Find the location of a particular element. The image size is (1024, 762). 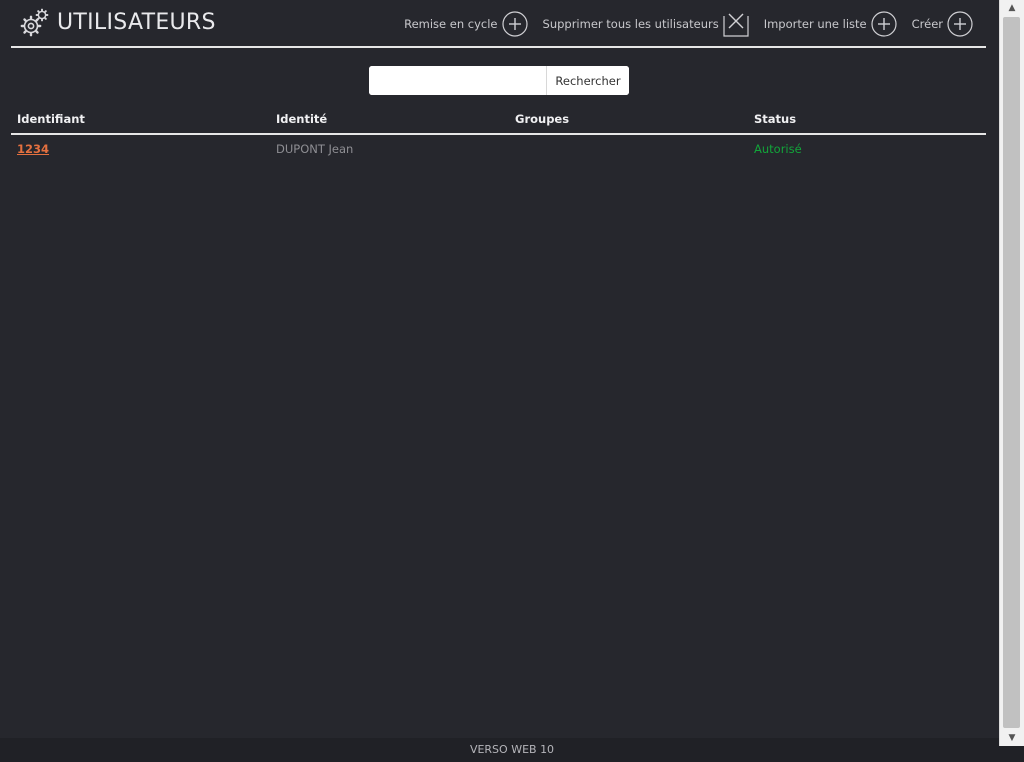

import-list-button: Importer une liste is located at coordinates (830, 24).